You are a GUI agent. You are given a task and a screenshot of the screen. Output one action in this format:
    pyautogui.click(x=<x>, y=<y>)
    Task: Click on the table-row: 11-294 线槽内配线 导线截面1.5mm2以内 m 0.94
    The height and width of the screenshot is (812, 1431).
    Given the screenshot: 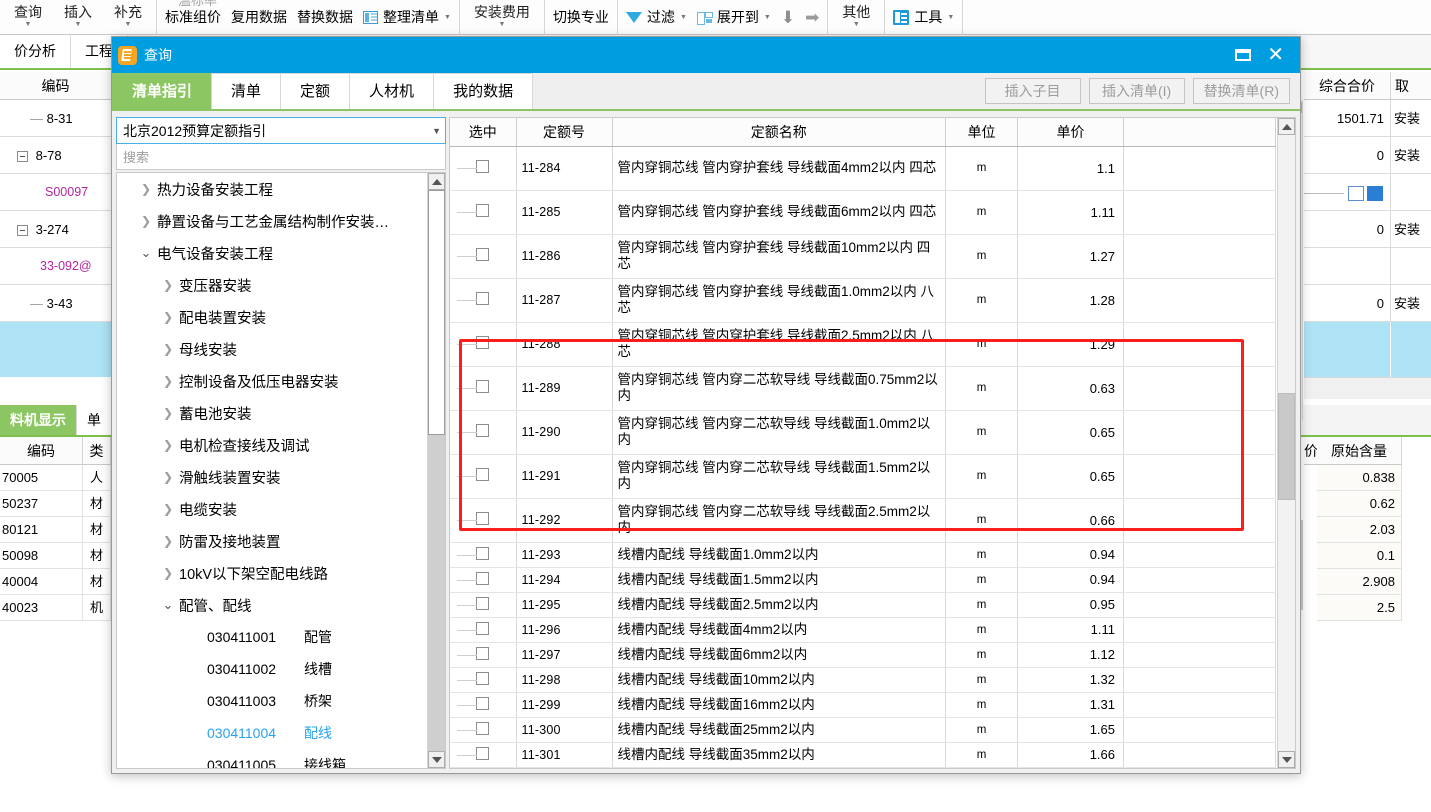 What is the action you would take?
    pyautogui.click(x=863, y=580)
    